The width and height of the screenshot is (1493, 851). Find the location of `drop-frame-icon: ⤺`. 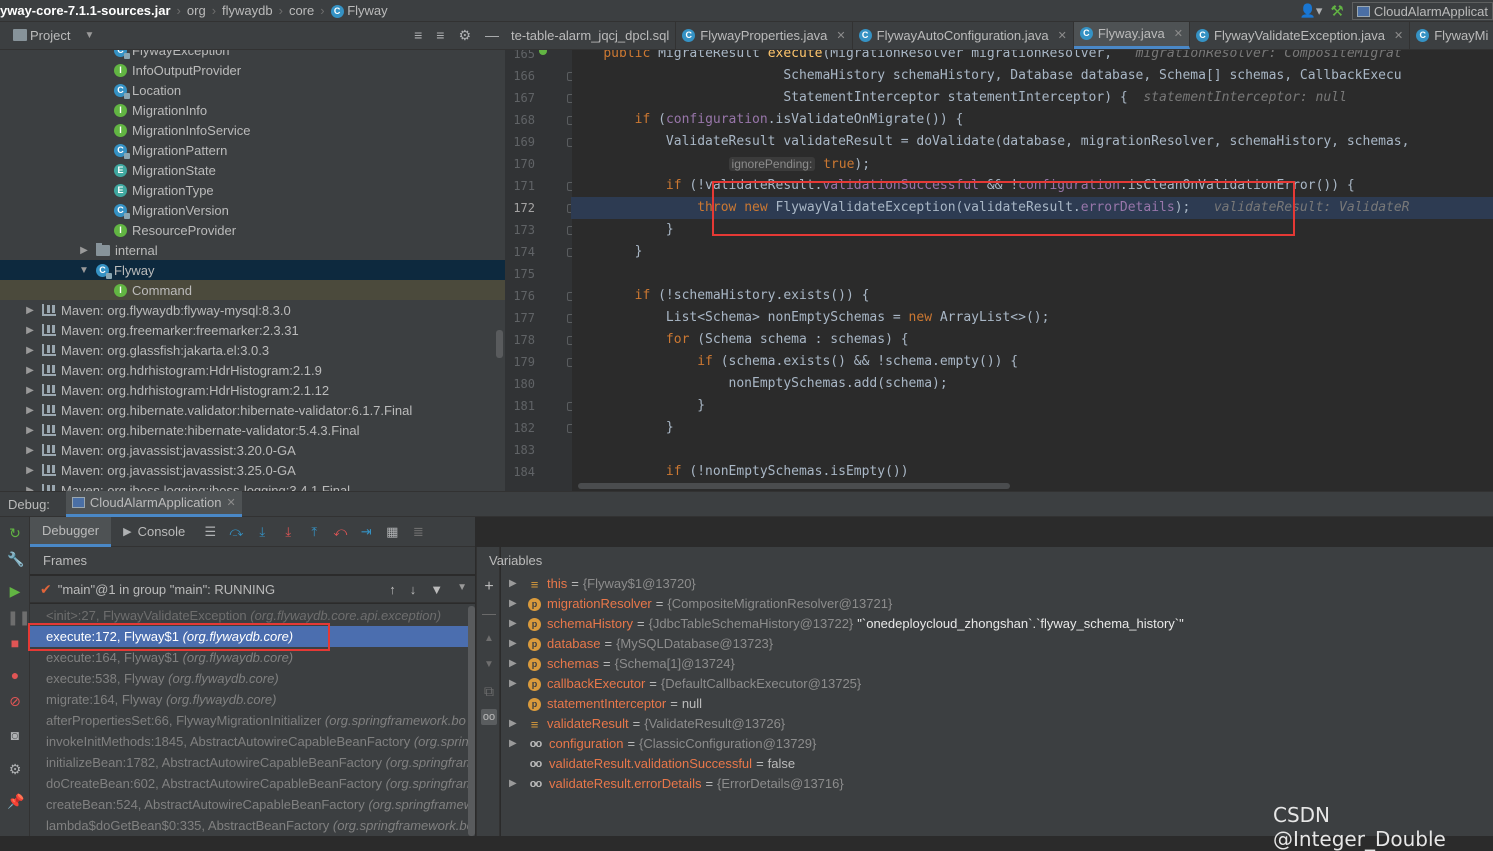

drop-frame-icon: ⤺ is located at coordinates (340, 532).